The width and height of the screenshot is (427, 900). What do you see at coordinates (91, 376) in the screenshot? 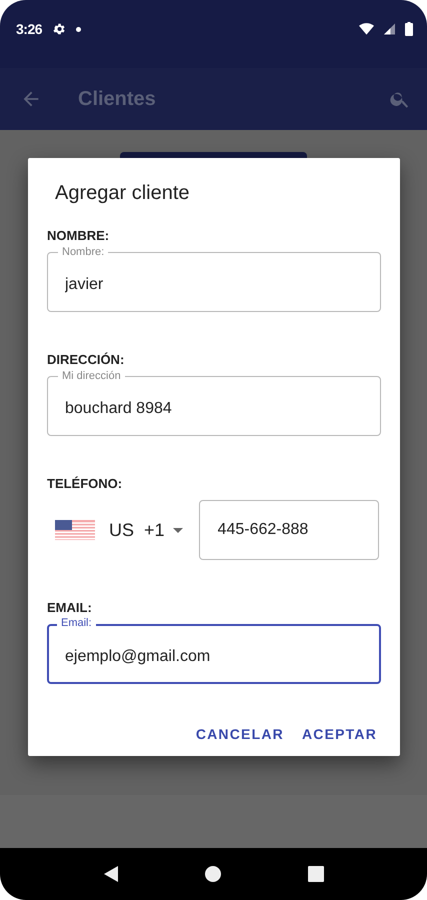
I see `floating-label: Mi dirección` at bounding box center [91, 376].